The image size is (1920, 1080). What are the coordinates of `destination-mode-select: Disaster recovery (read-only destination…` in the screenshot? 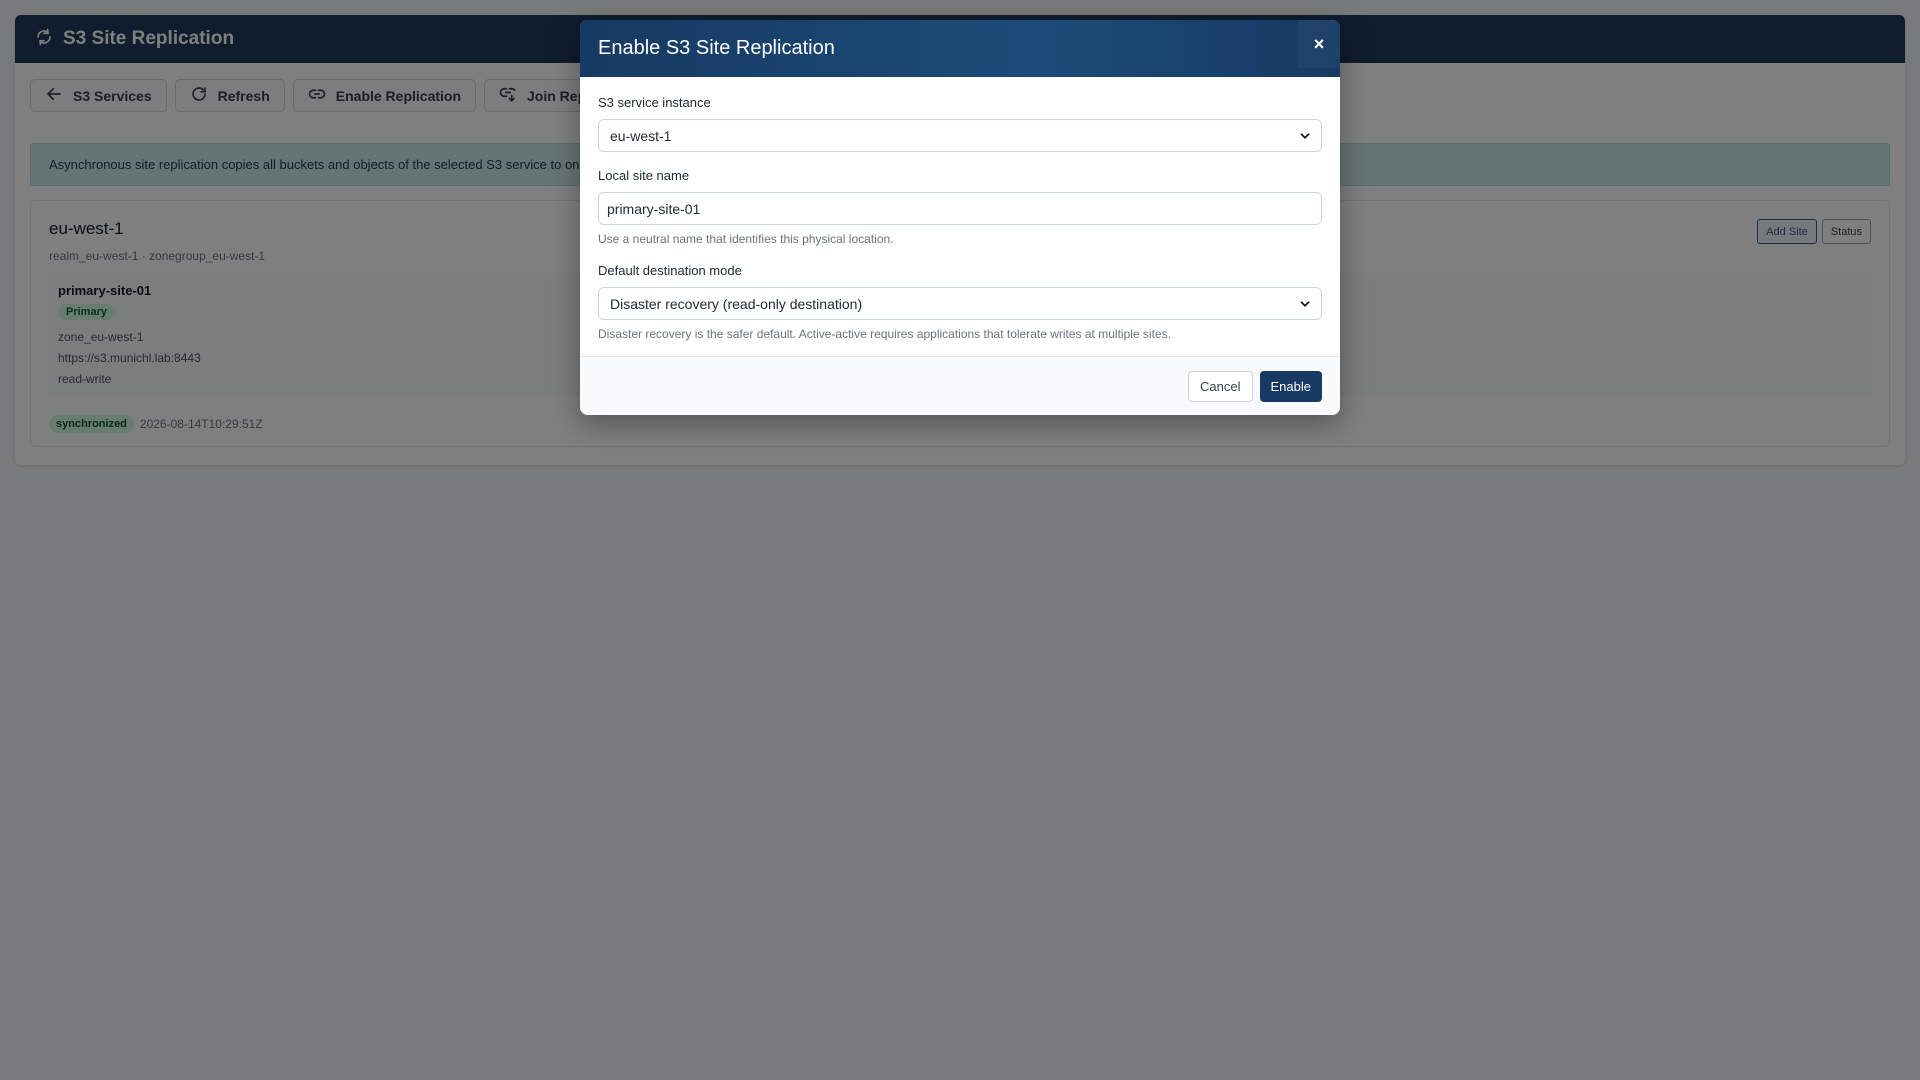 It's located at (960, 303).